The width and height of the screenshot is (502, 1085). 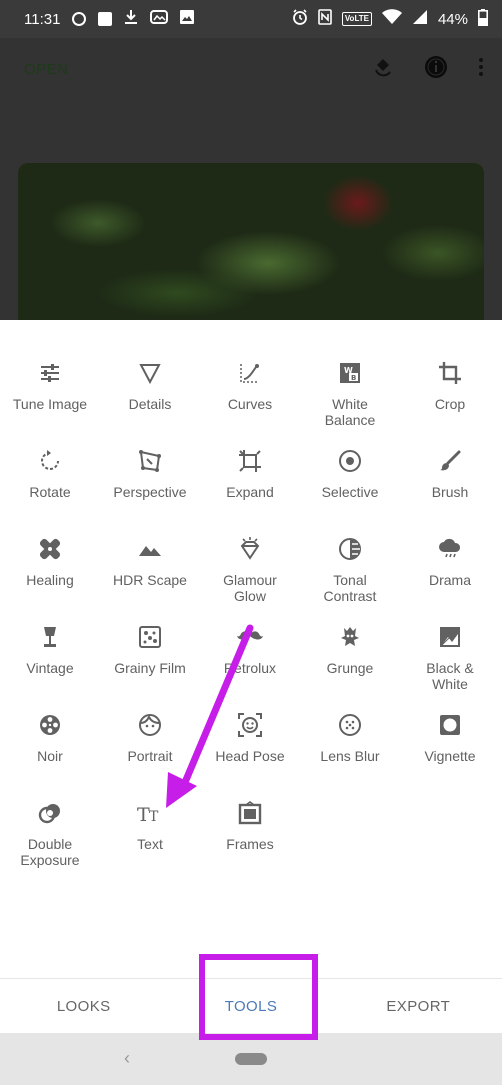 I want to click on tool-hdr-scape: HDR Scape, so click(x=150, y=562).